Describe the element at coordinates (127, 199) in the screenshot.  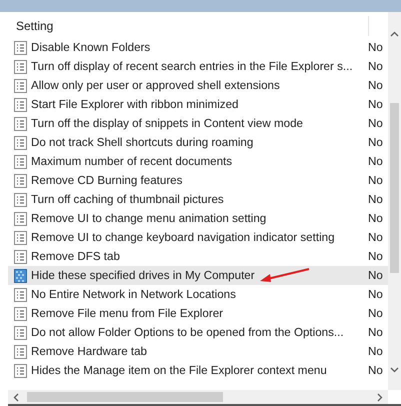
I see `setting-name: Turn off caching of thumbnail pictures` at that location.